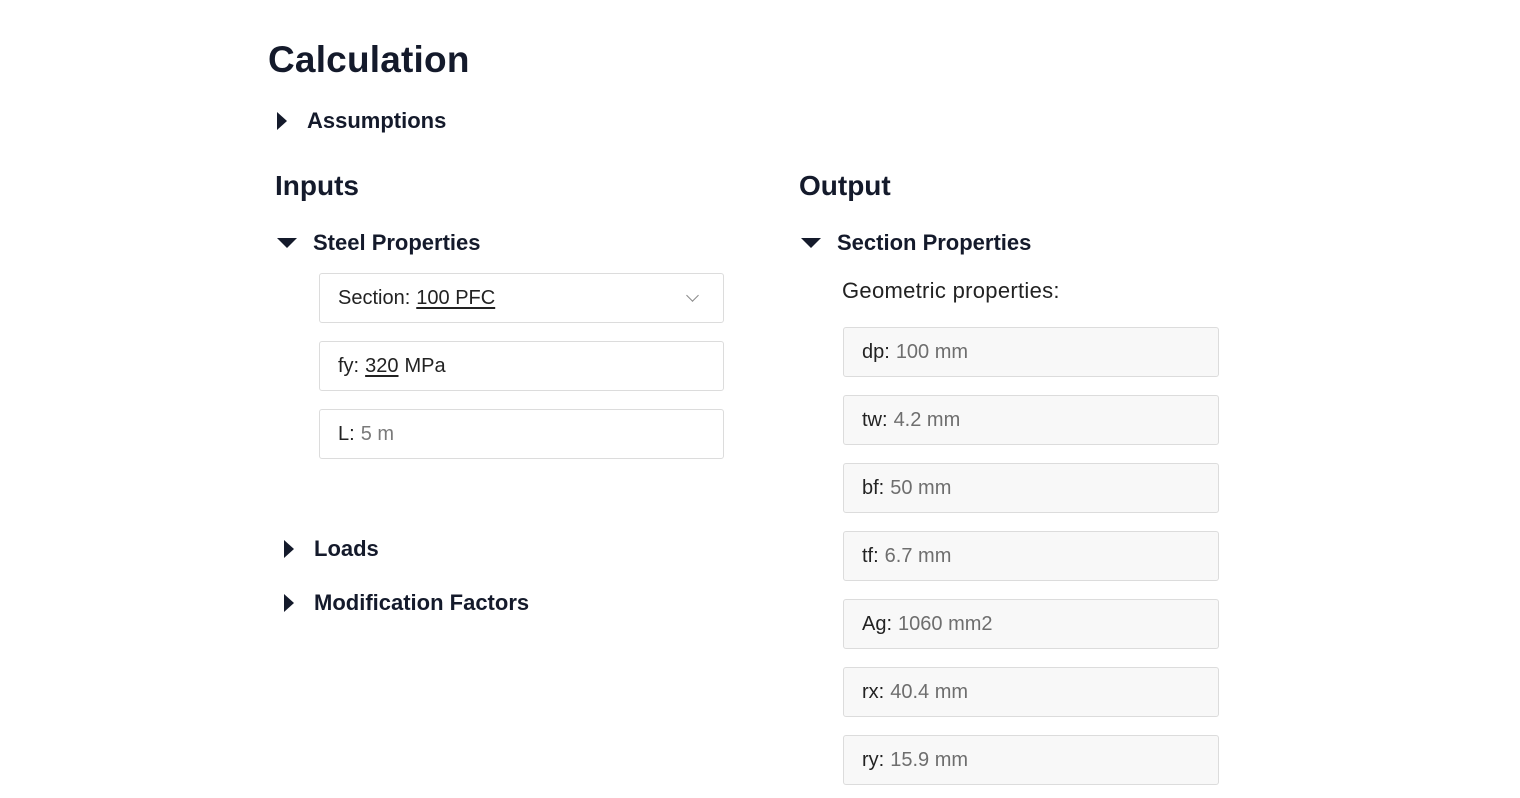  What do you see at coordinates (521, 434) in the screenshot?
I see `length-field: L: 5 m` at bounding box center [521, 434].